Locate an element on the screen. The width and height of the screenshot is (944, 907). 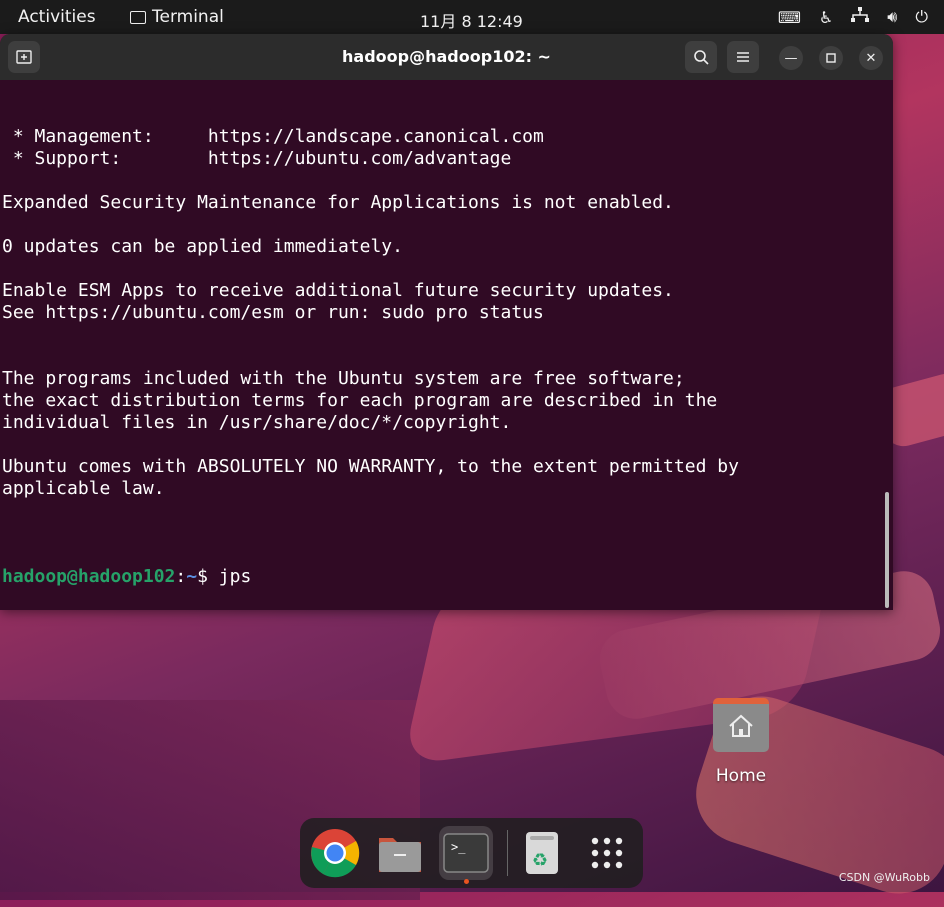
minimize-button: — is located at coordinates (791, 58).